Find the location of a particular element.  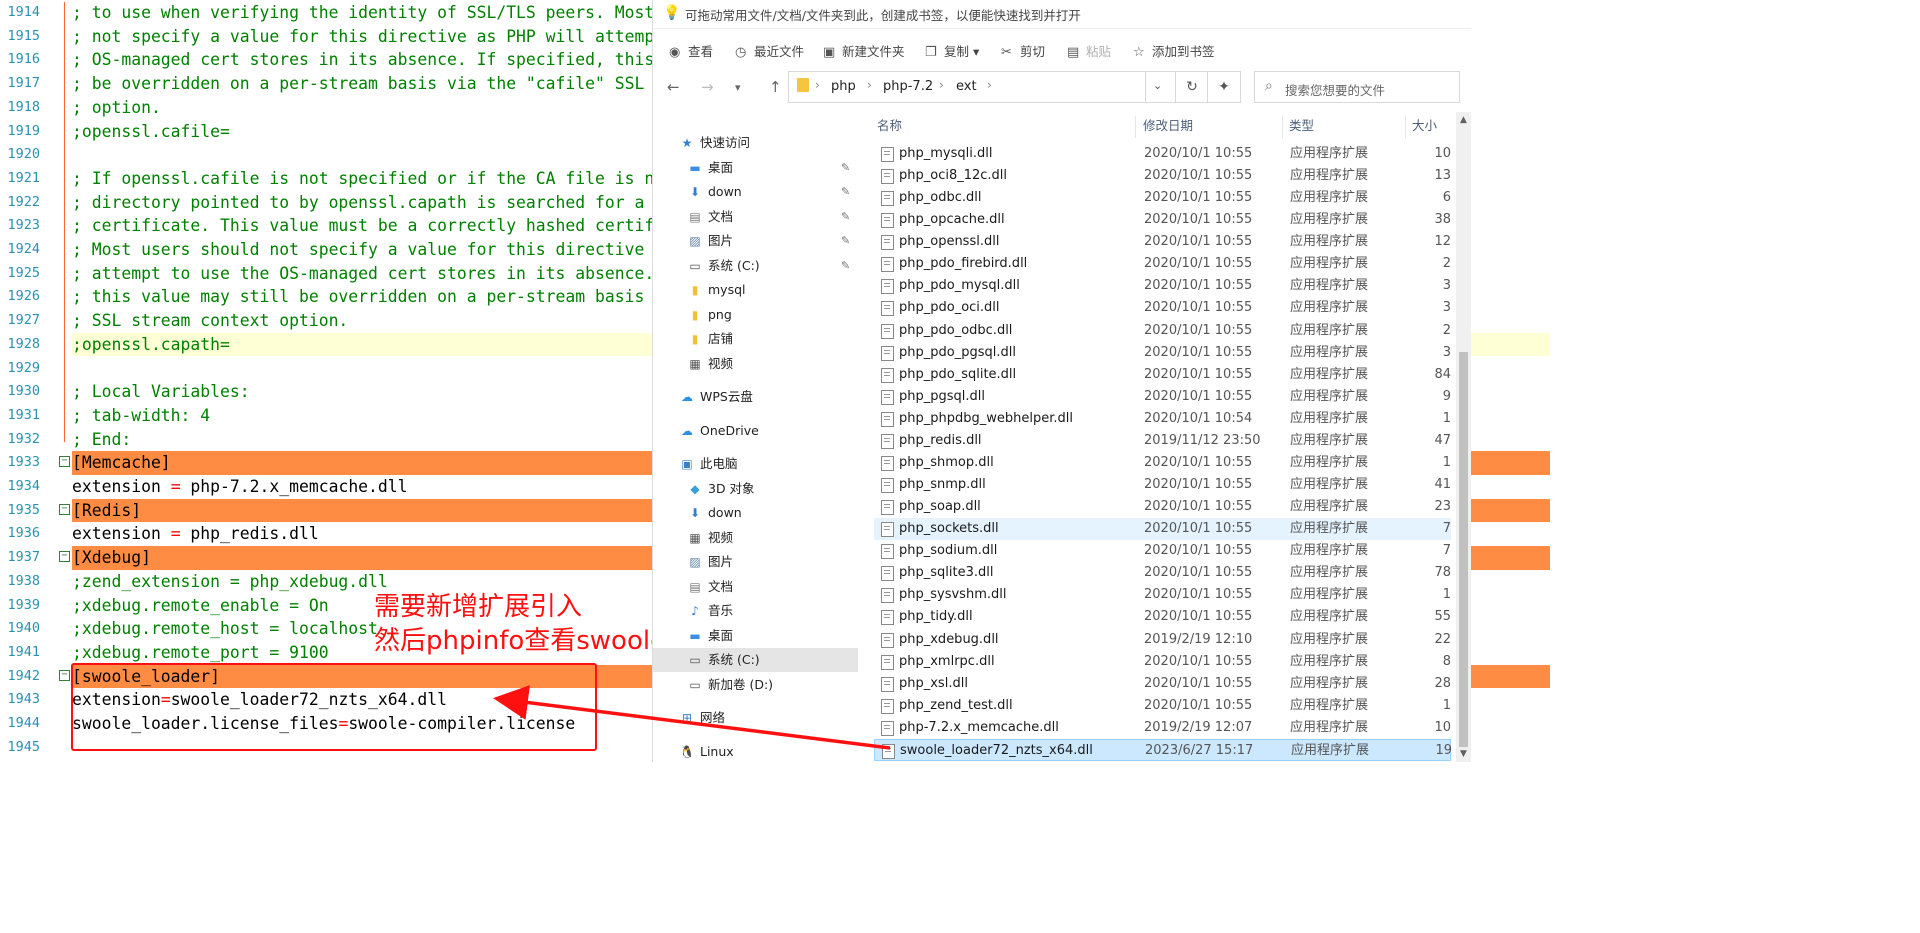

sidebar-item: ⬇ down ✎ is located at coordinates (755, 192).